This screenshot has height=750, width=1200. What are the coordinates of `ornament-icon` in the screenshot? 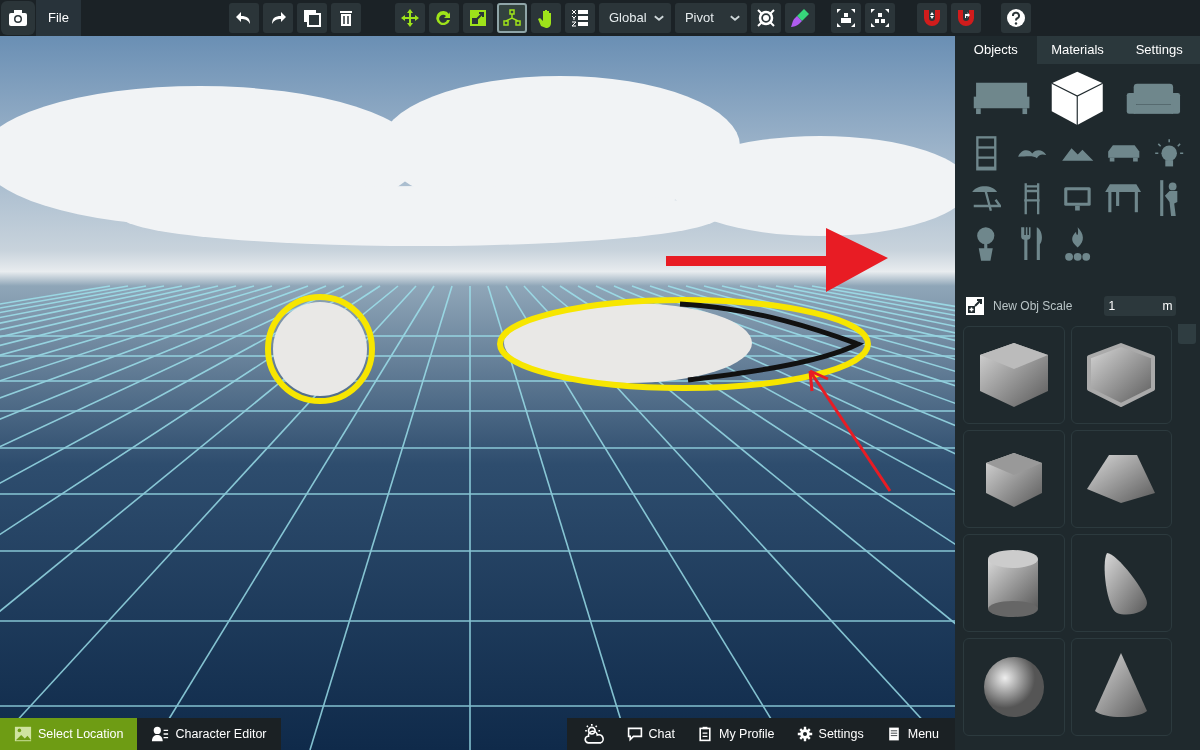 It's located at (1031, 154).